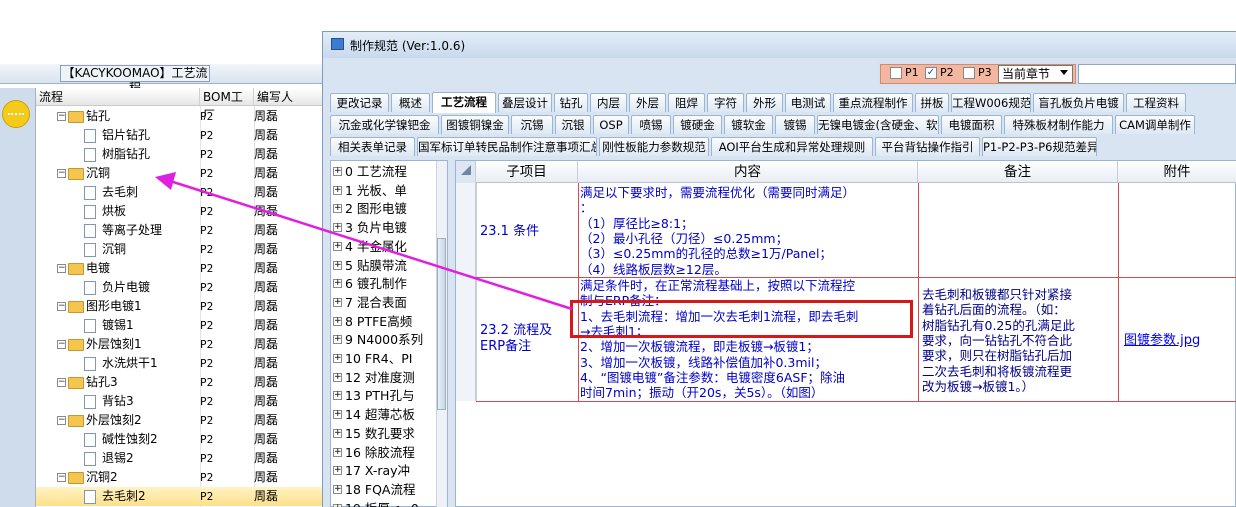 This screenshot has width=1236, height=507. I want to click on tab-tabs_row1-6: 外层, so click(647, 102).